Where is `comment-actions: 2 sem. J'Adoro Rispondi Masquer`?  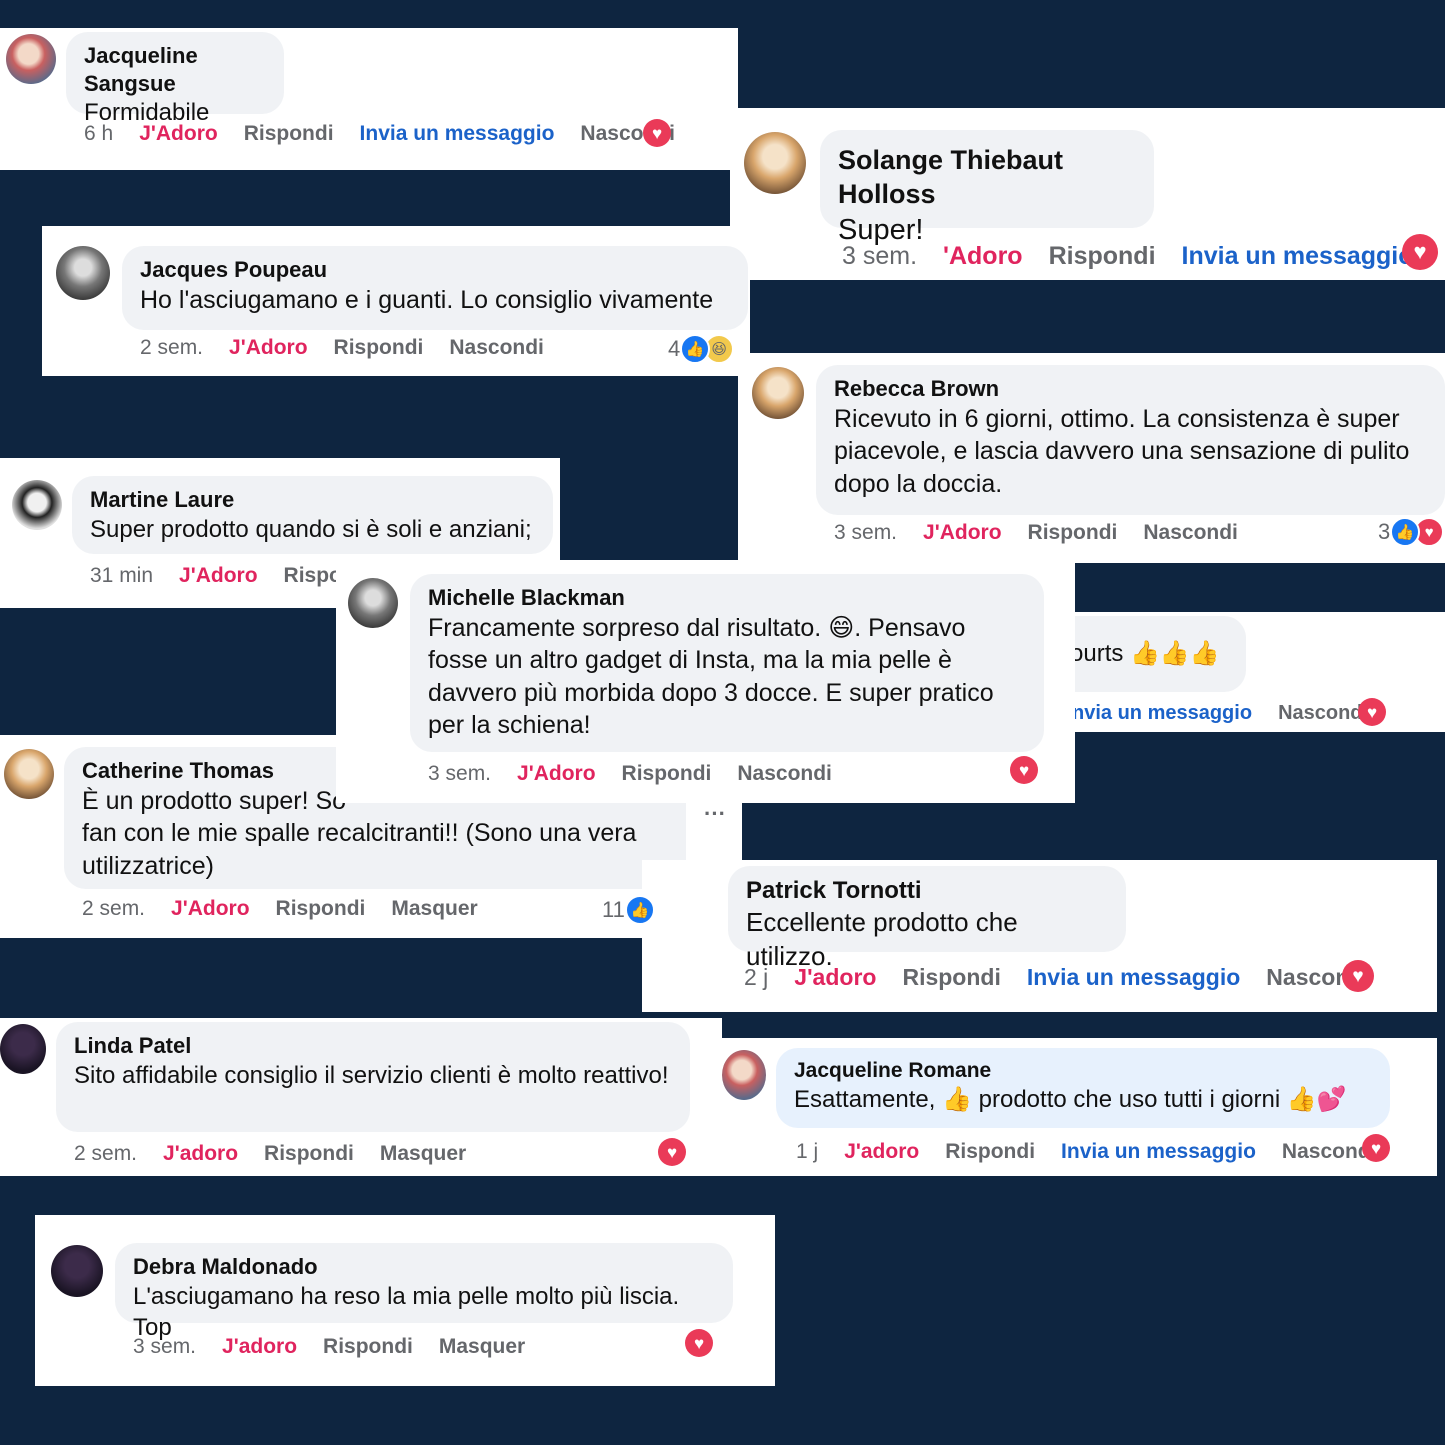
comment-actions: 2 sem. J'Adoro Rispondi Masquer is located at coordinates (293, 909).